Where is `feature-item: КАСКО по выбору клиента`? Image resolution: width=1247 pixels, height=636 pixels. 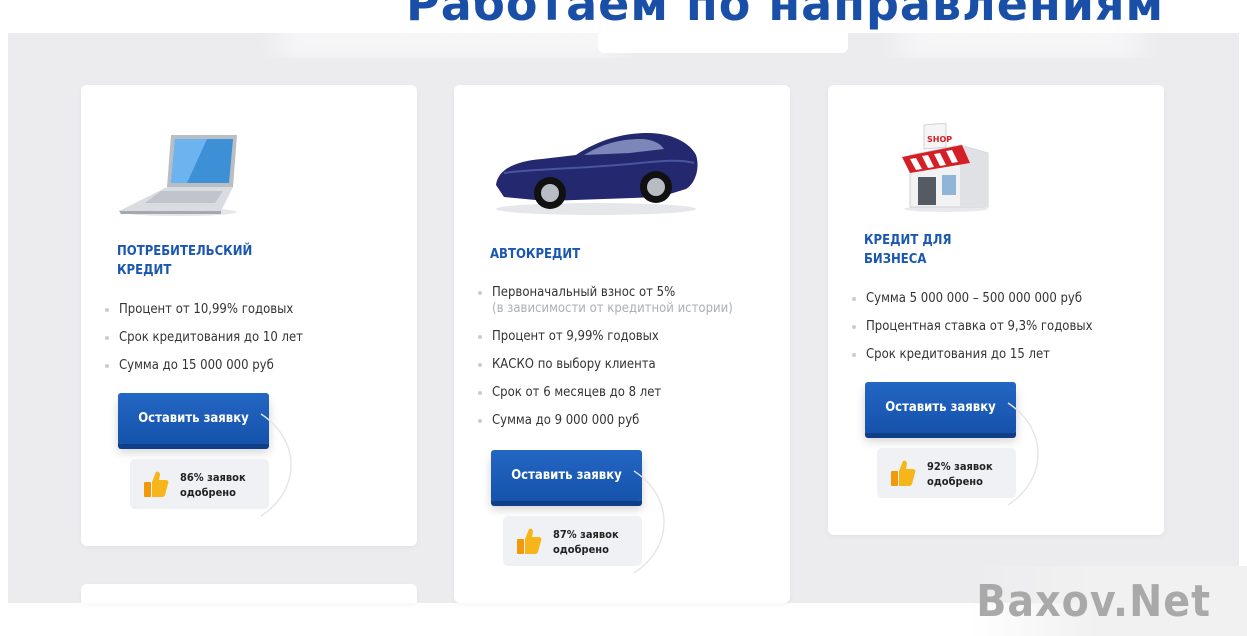
feature-item: КАСКО по выбору клиента is located at coordinates (628, 365).